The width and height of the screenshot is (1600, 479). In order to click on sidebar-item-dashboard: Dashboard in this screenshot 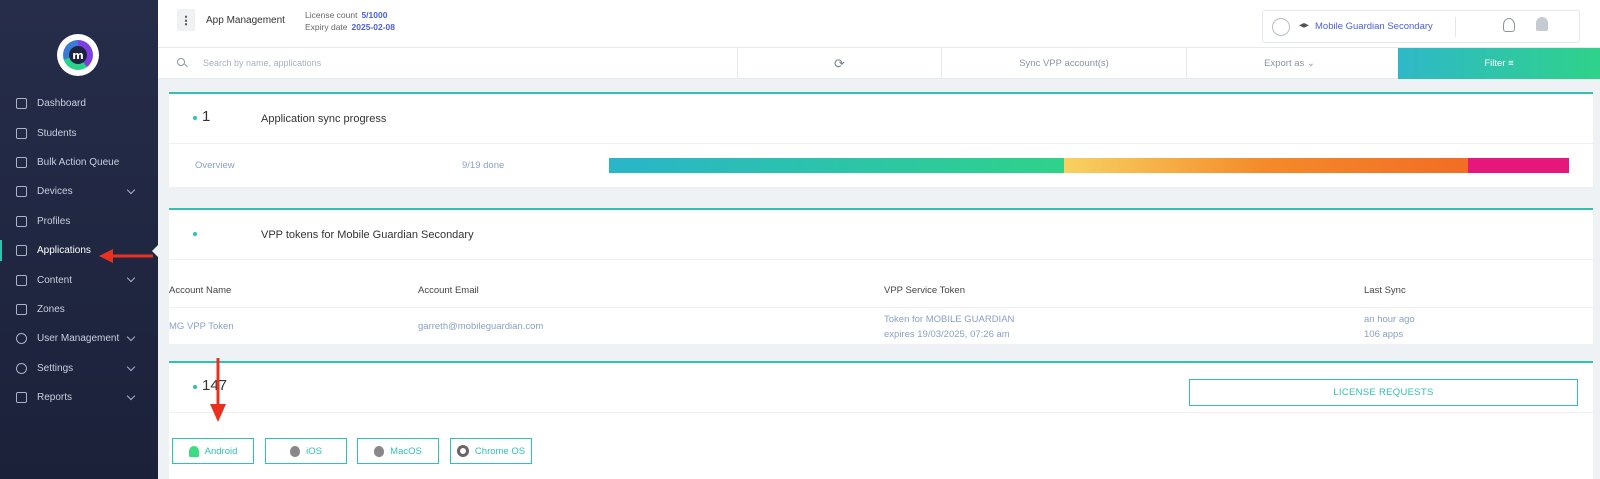, I will do `click(79, 103)`.